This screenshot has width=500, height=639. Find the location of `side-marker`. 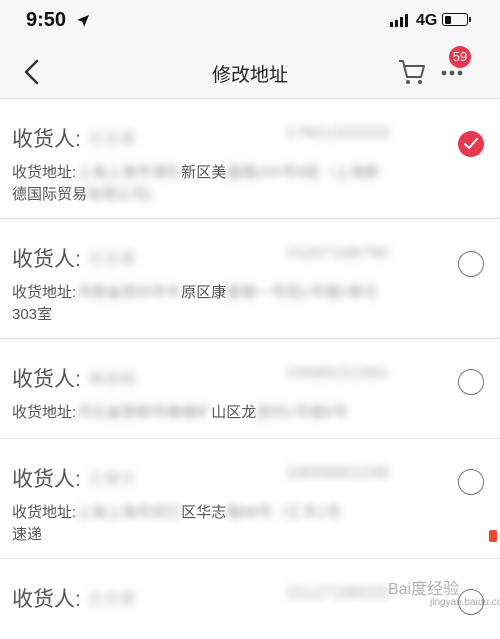

side-marker is located at coordinates (493, 536).